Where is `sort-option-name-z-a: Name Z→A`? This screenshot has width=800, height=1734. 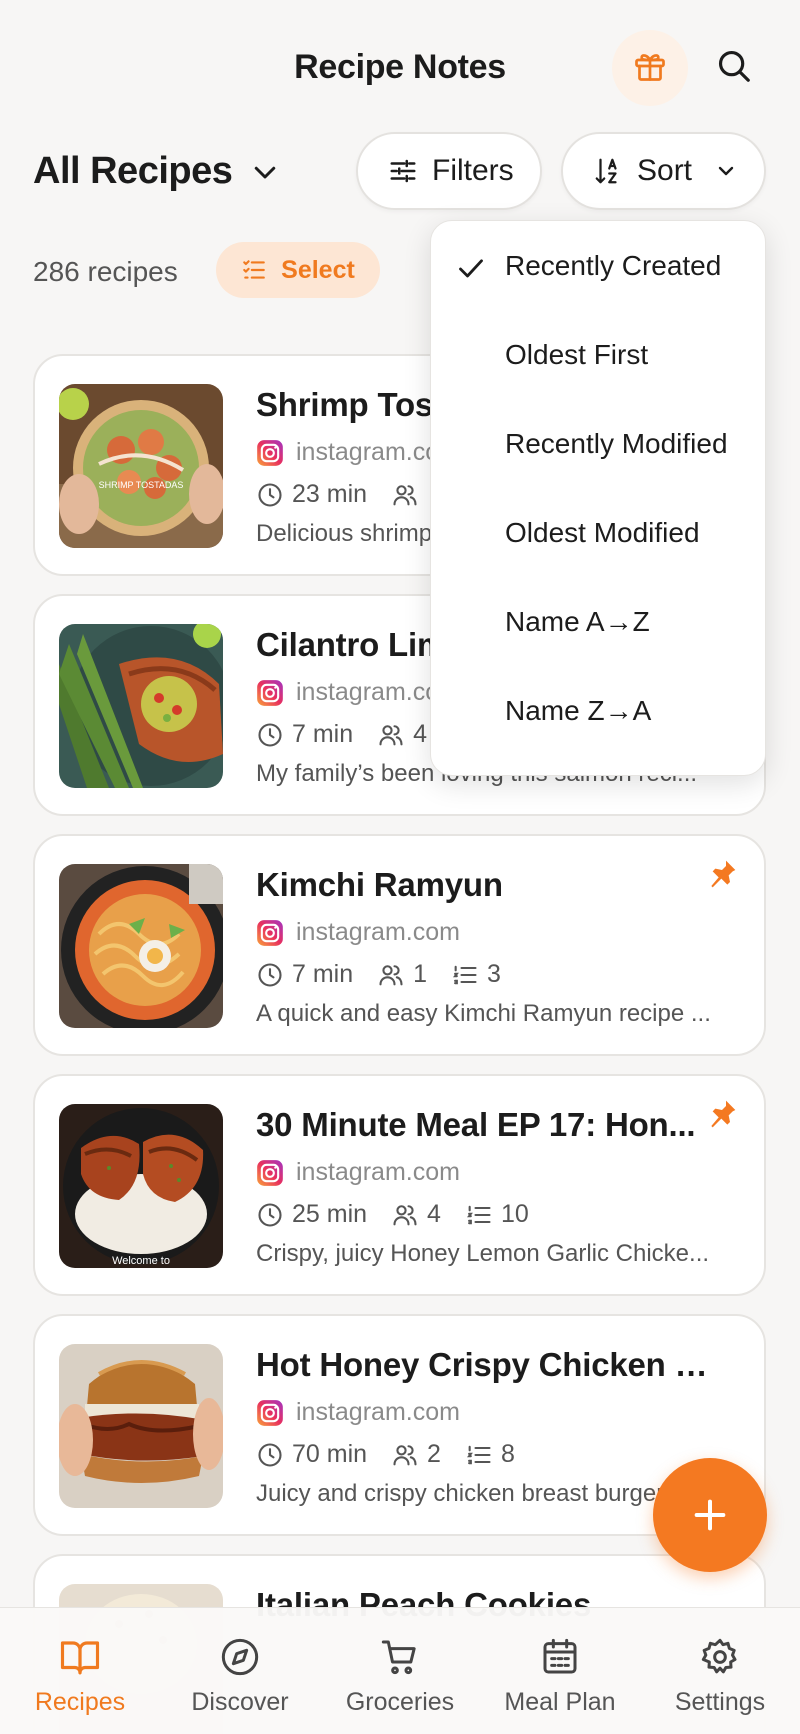 sort-option-name-z-a: Name Z→A is located at coordinates (599, 710).